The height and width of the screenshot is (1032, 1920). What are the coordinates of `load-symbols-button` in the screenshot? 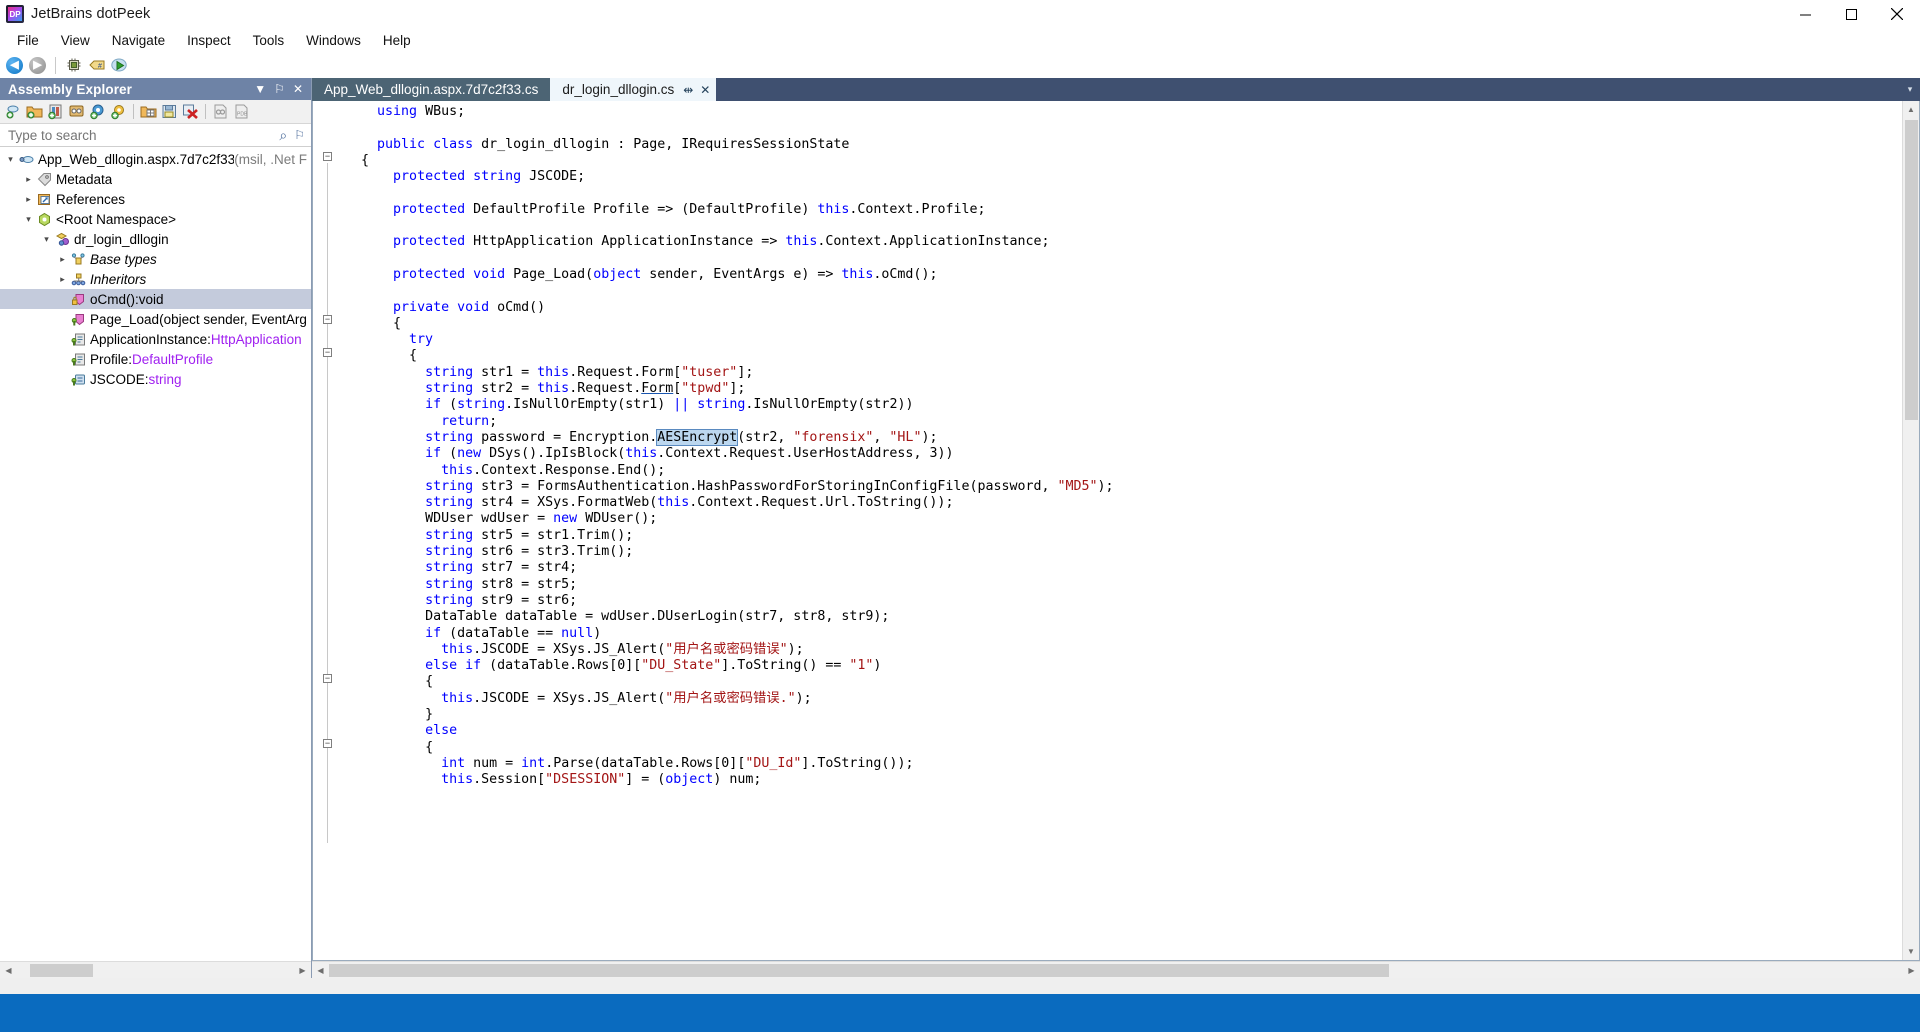 It's located at (220, 111).